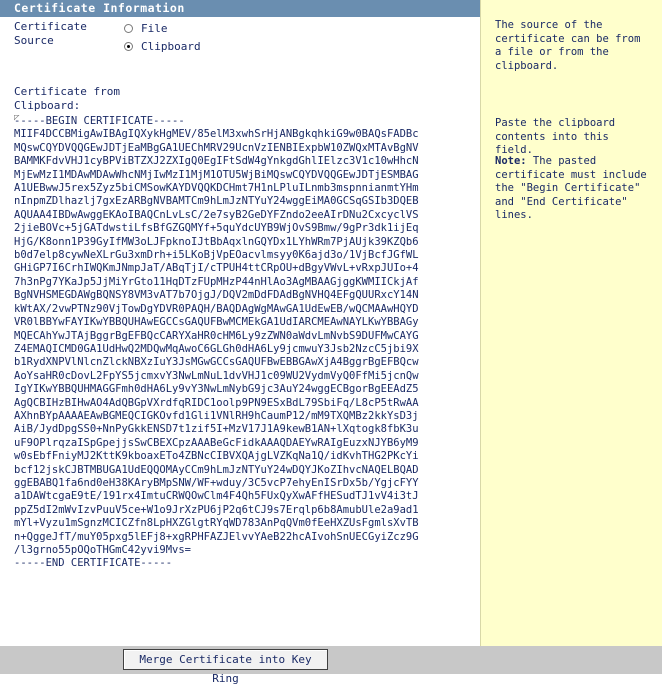  I want to click on file-radio-label: File, so click(154, 28).